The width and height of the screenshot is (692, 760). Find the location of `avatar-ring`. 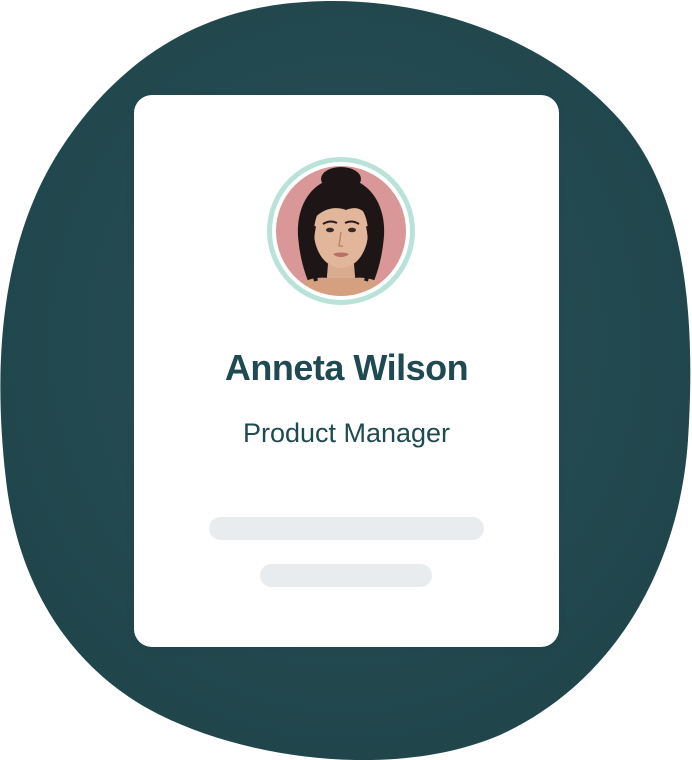

avatar-ring is located at coordinates (341, 231).